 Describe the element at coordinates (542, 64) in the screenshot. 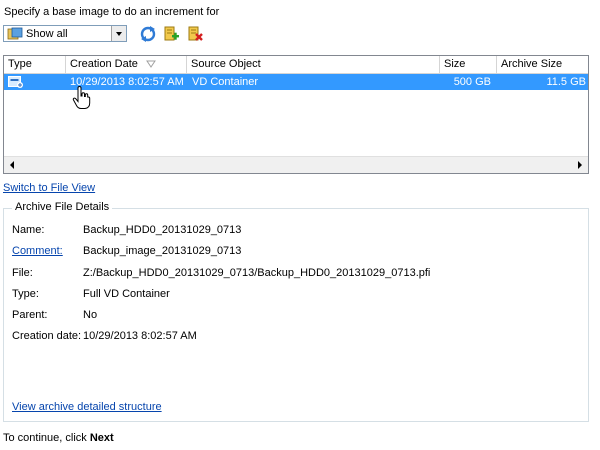

I see `column-header-archive-size: Archive Size` at that location.